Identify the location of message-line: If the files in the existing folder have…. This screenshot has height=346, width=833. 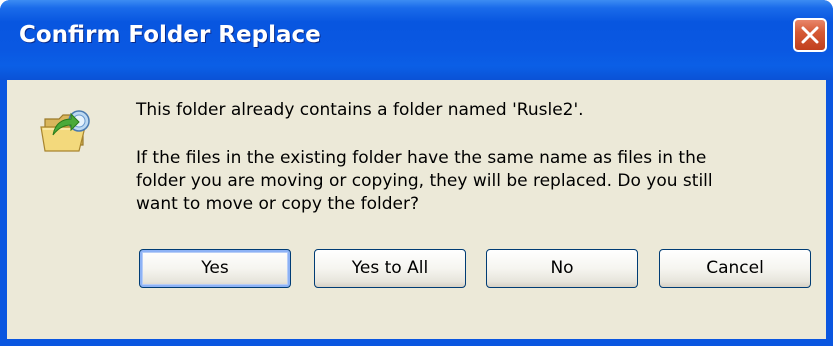
(421, 158).